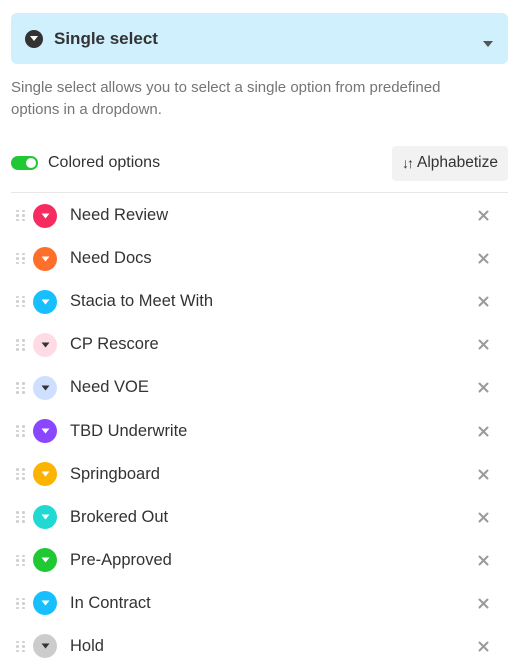 The width and height of the screenshot is (513, 668). Describe the element at coordinates (259, 163) in the screenshot. I see `options-bar: Colored options ↓↑ Alphabetize` at that location.